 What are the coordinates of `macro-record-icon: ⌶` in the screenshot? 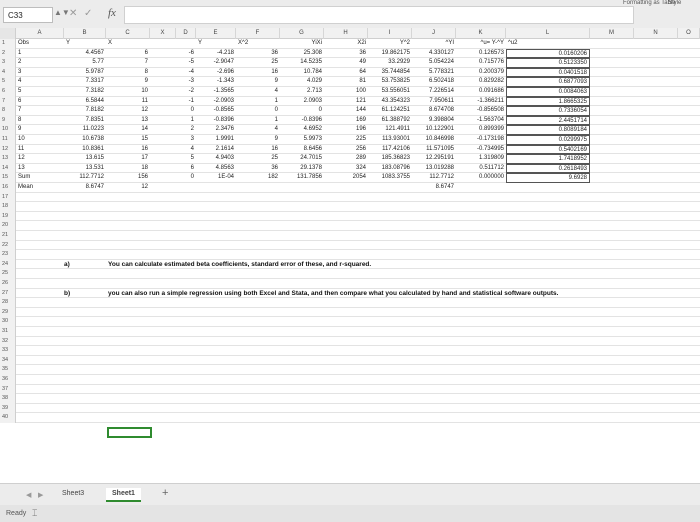 It's located at (34, 513).